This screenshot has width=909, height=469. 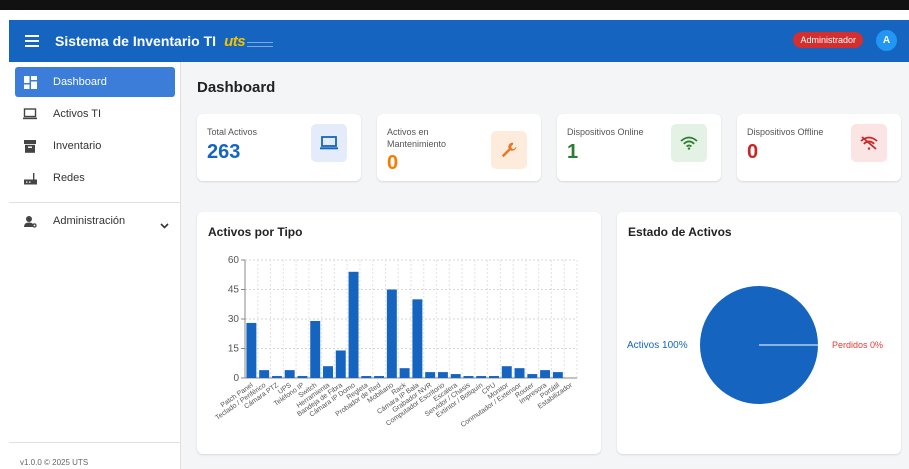 I want to click on sidebar-item-inventario: Inventario, so click(x=95, y=146).